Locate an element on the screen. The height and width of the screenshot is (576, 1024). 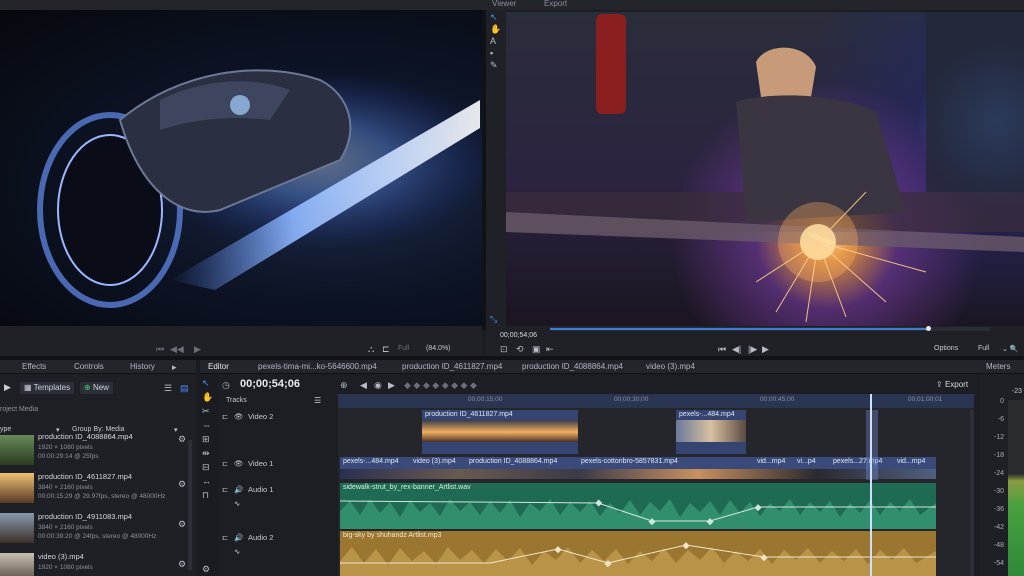
media-name: production ID_4088864.mp4 is located at coordinates (85, 436).